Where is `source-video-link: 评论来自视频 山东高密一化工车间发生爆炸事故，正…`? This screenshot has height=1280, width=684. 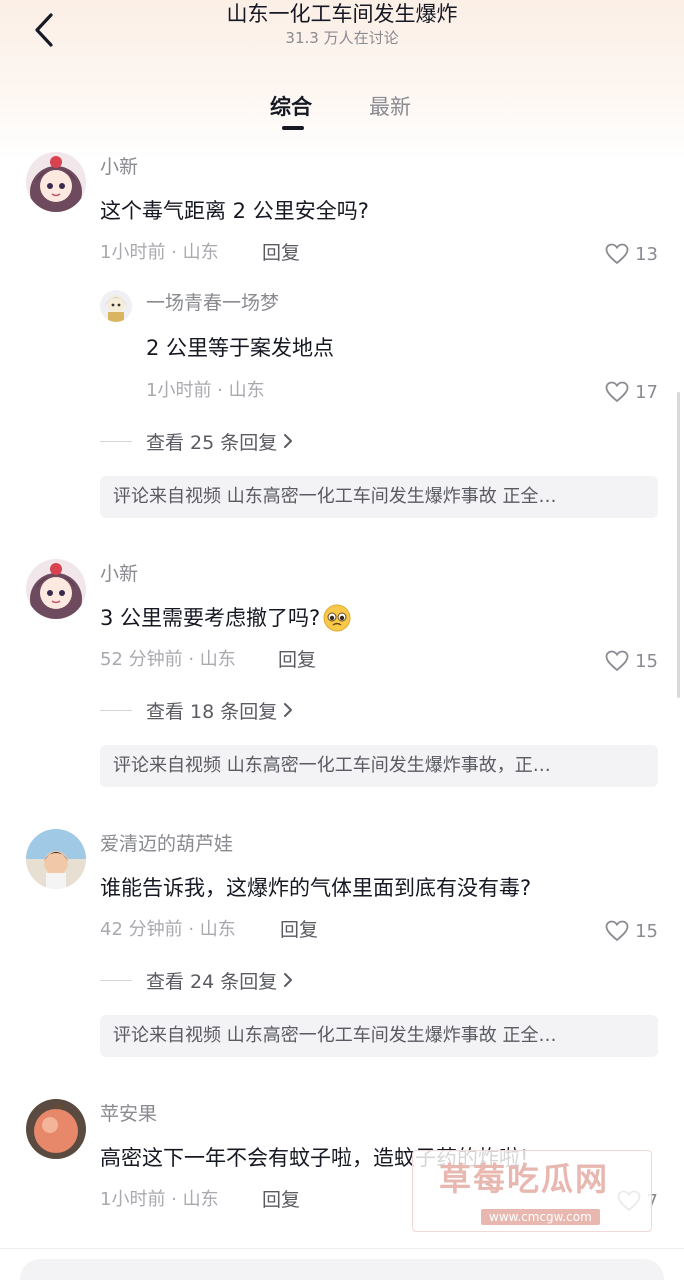
source-video-link: 评论来自视频 山东高密一化工车间发生爆炸事故，正… is located at coordinates (379, 766).